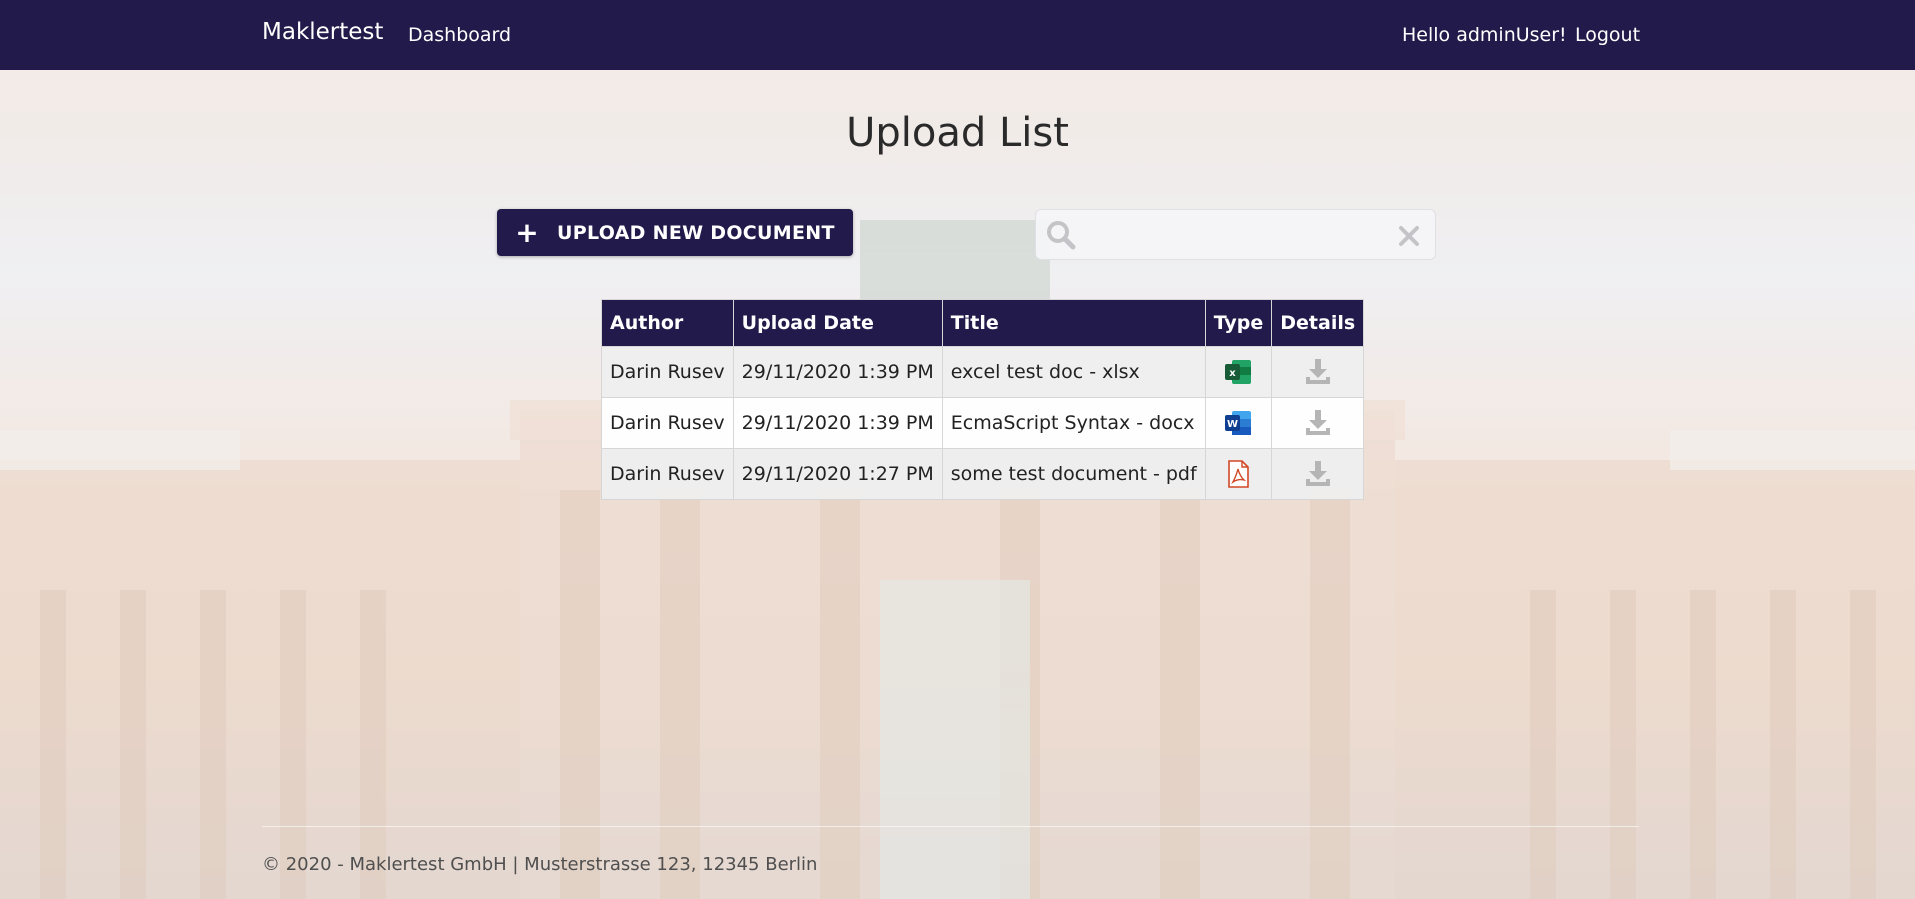 The width and height of the screenshot is (1915, 899). What do you see at coordinates (322, 32) in the screenshot?
I see `brand-link: Maklertest` at bounding box center [322, 32].